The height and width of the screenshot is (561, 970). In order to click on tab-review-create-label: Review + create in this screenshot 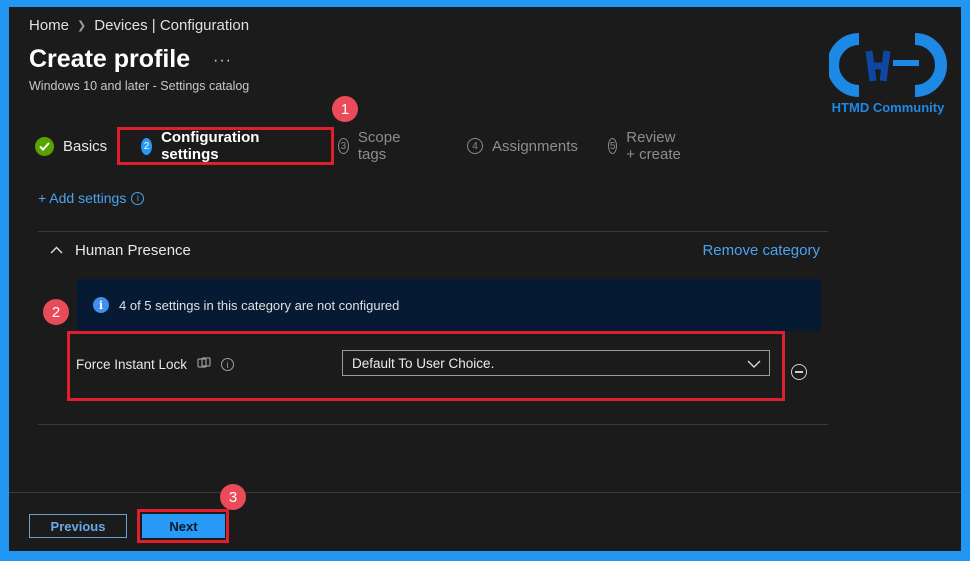, I will do `click(653, 146)`.